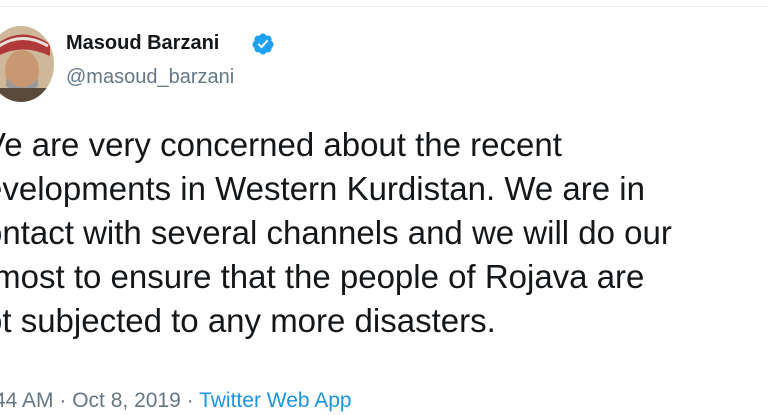 The width and height of the screenshot is (768, 415). I want to click on tweet-text-line: ot subjected to any more disasters., so click(248, 320).